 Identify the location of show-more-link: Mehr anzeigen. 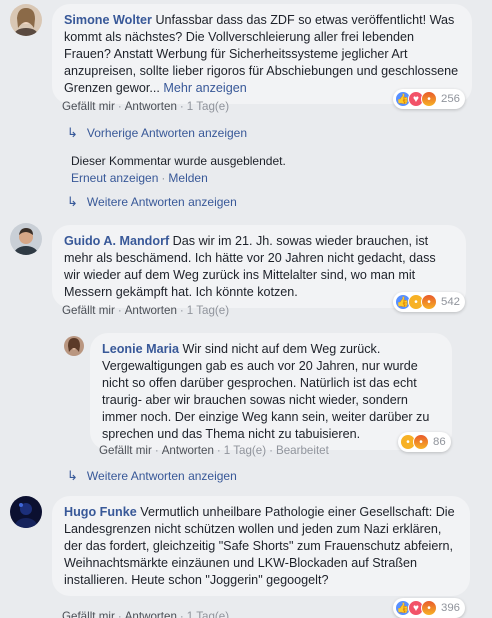
(204, 88).